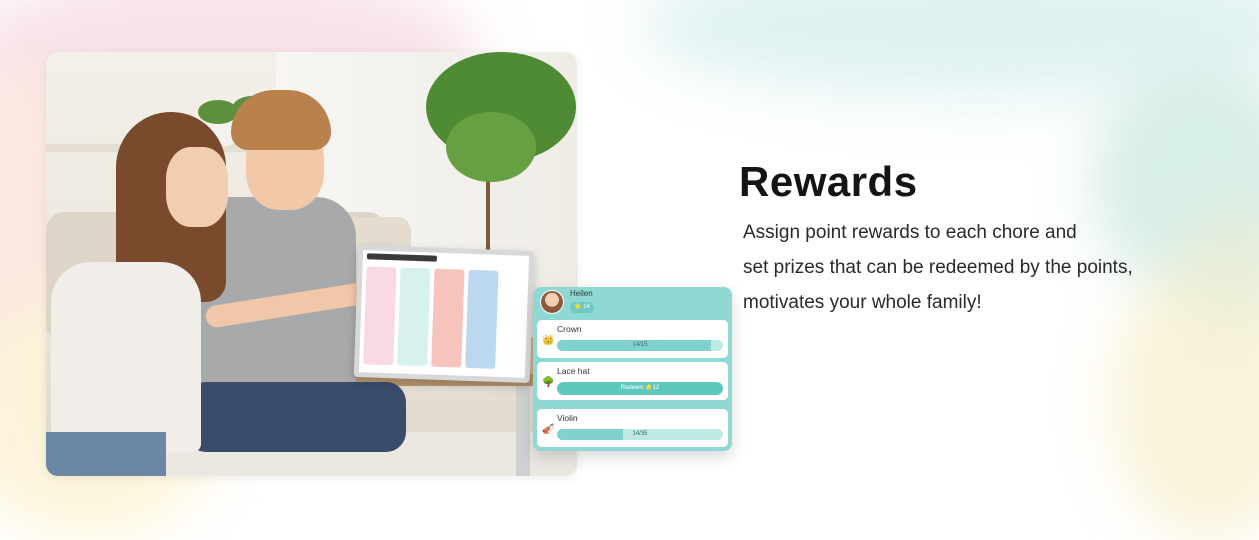 This screenshot has height=540, width=1259. Describe the element at coordinates (548, 340) in the screenshot. I see `crown-icon: 👑` at that location.